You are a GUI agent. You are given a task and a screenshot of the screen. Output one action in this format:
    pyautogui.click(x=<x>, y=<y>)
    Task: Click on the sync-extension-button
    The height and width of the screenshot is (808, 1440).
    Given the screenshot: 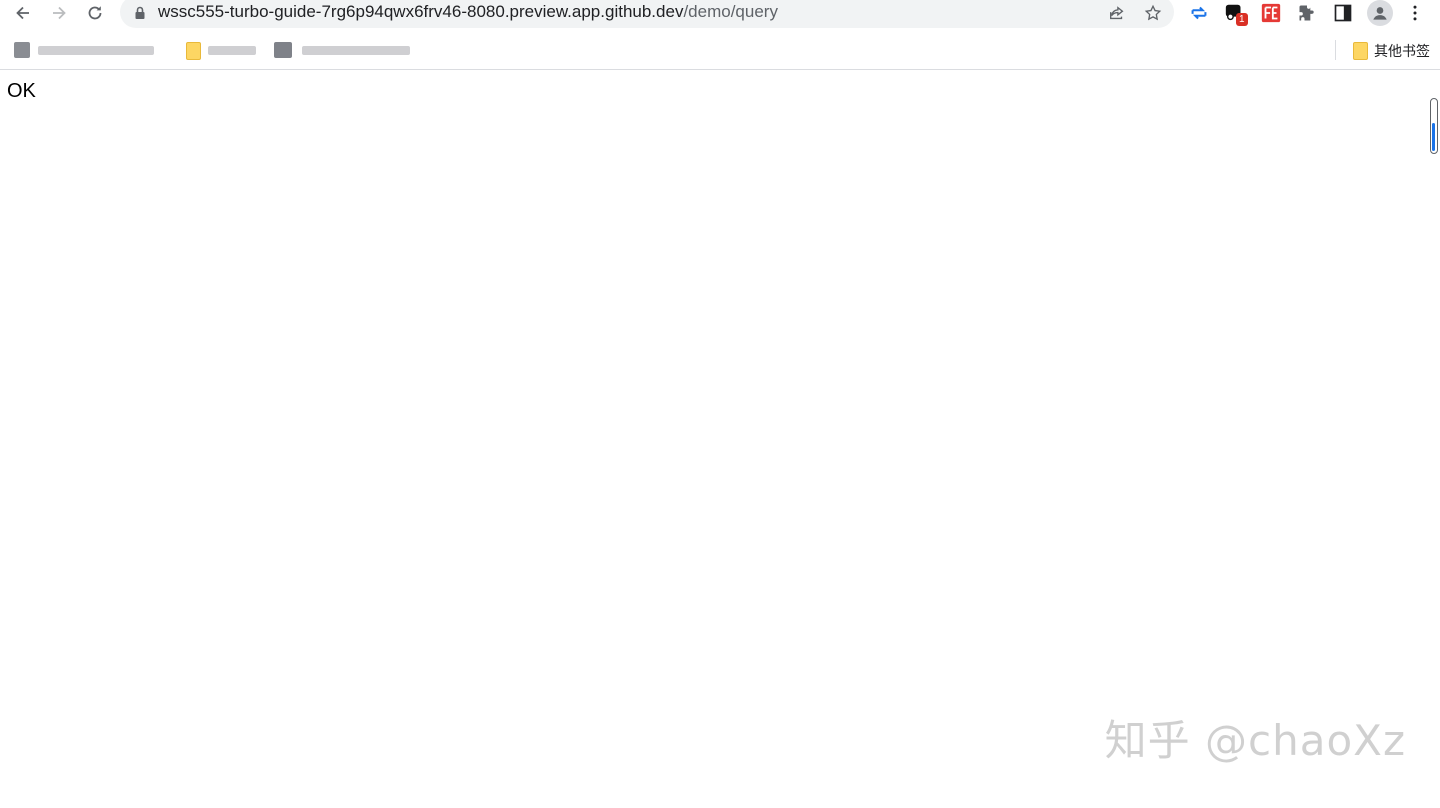 What is the action you would take?
    pyautogui.click(x=1199, y=13)
    